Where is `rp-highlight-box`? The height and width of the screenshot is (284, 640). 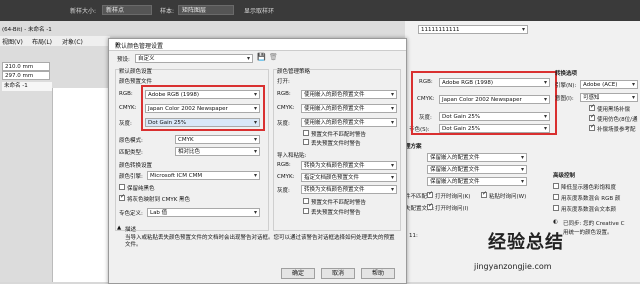 rp-highlight-box is located at coordinates (484, 103).